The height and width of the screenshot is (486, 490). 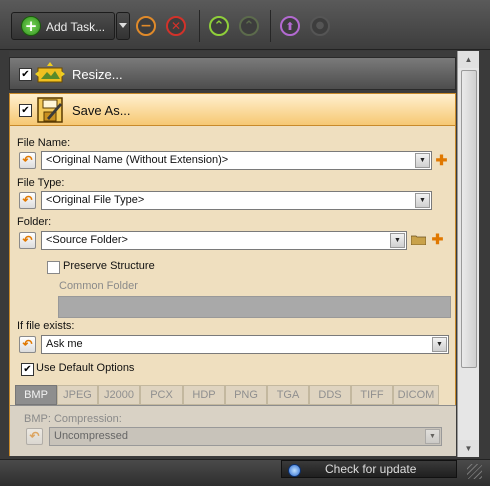 What do you see at coordinates (249, 26) in the screenshot?
I see `move-down-icon: ⌃` at bounding box center [249, 26].